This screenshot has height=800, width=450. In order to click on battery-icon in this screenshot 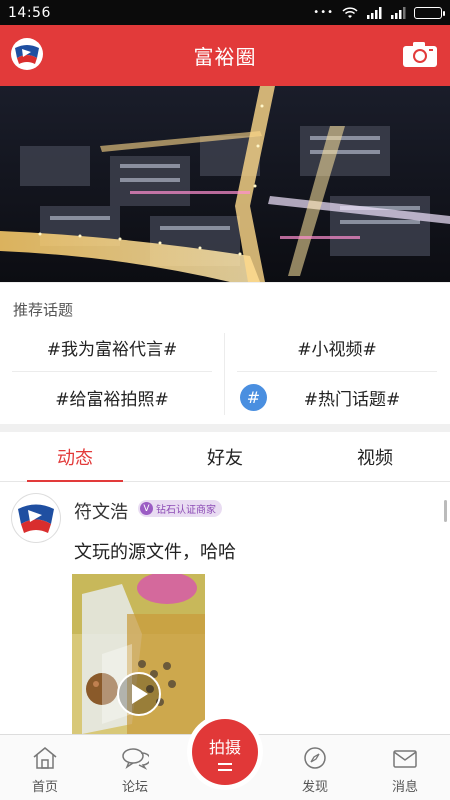, I will do `click(429, 12)`.